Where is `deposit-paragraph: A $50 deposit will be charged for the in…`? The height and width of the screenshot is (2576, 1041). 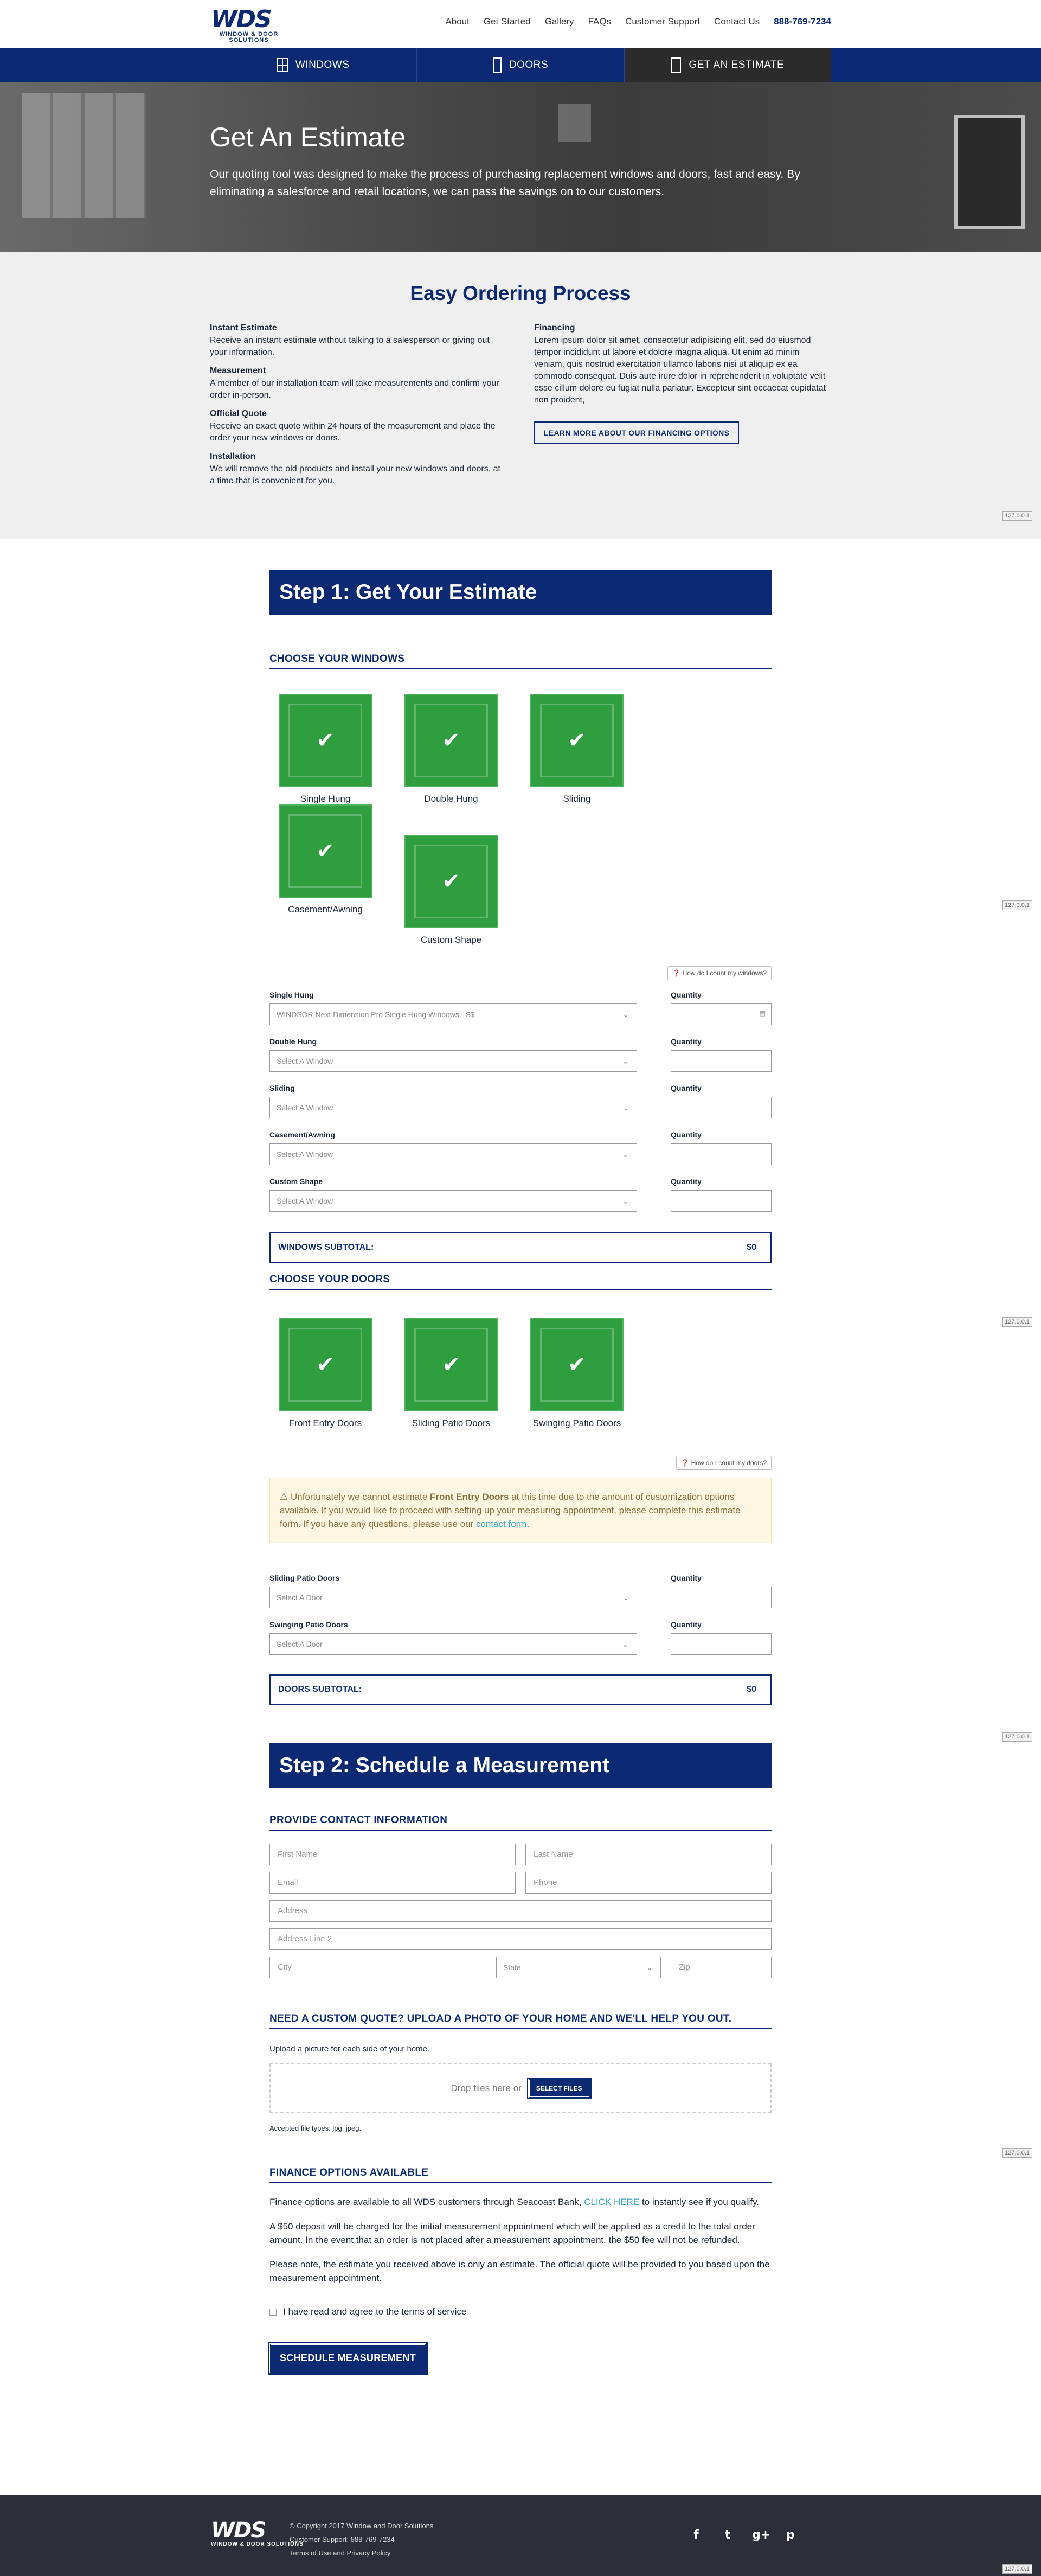
deposit-paragraph: A $50 deposit will be charged for the in… is located at coordinates (512, 2233).